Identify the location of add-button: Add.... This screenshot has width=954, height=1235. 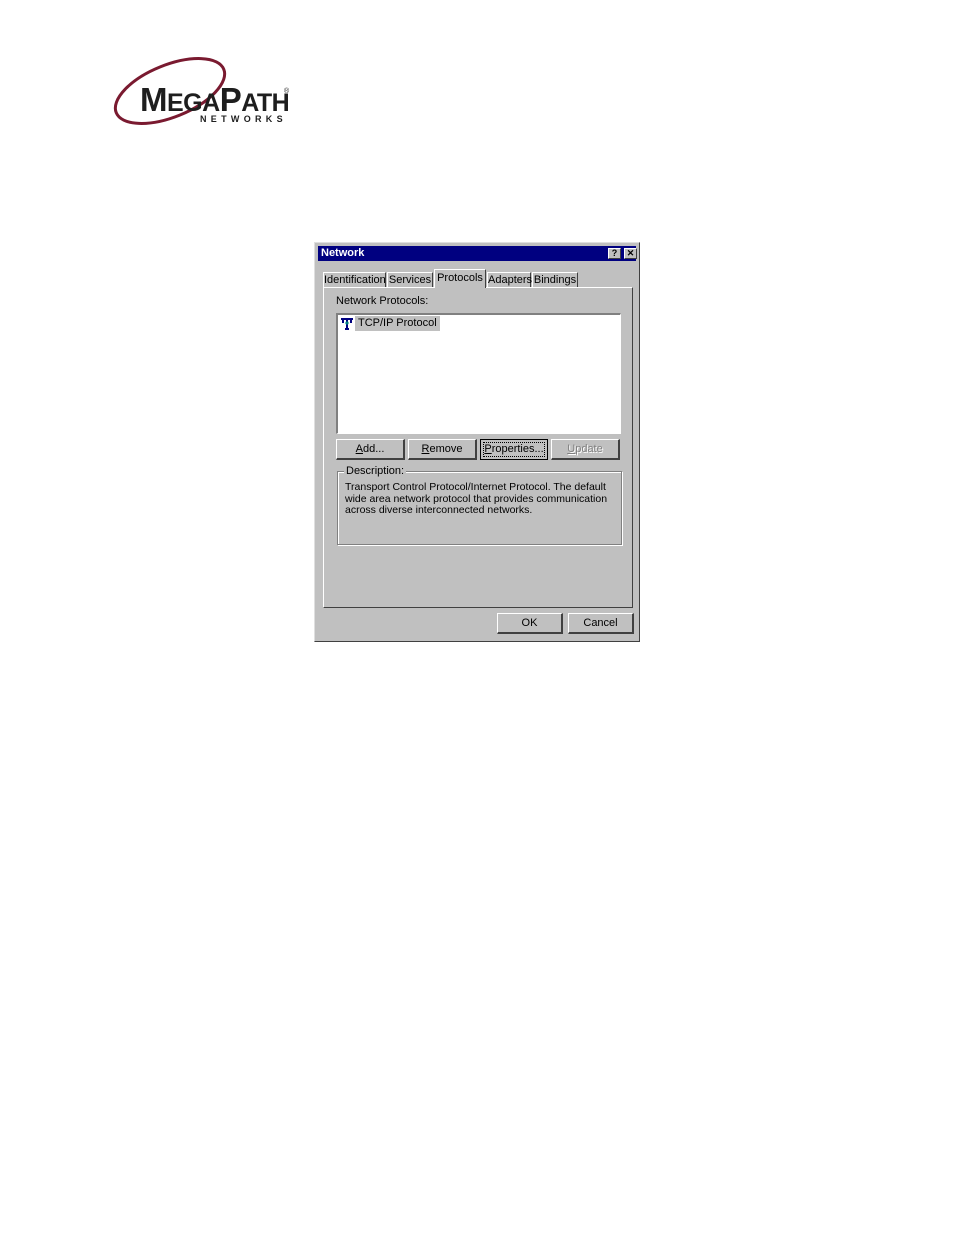
(370, 449).